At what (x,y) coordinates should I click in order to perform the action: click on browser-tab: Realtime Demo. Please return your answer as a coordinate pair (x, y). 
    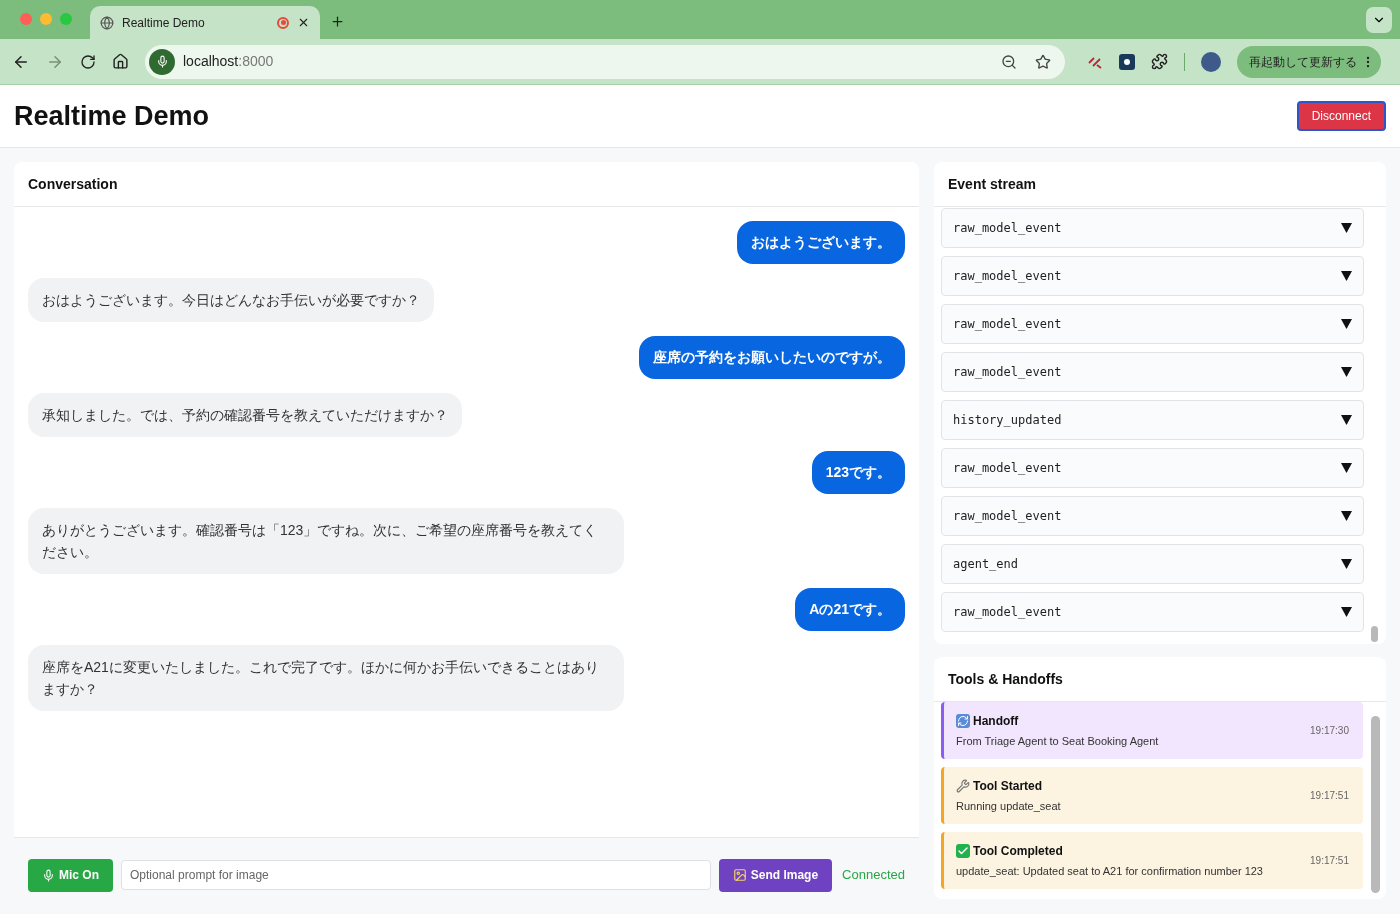
    Looking at the image, I should click on (205, 22).